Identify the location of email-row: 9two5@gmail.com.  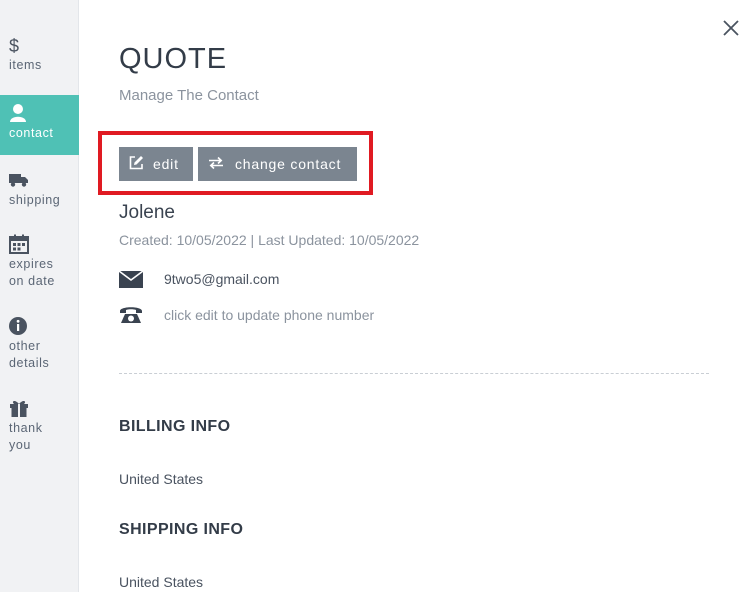
(199, 279).